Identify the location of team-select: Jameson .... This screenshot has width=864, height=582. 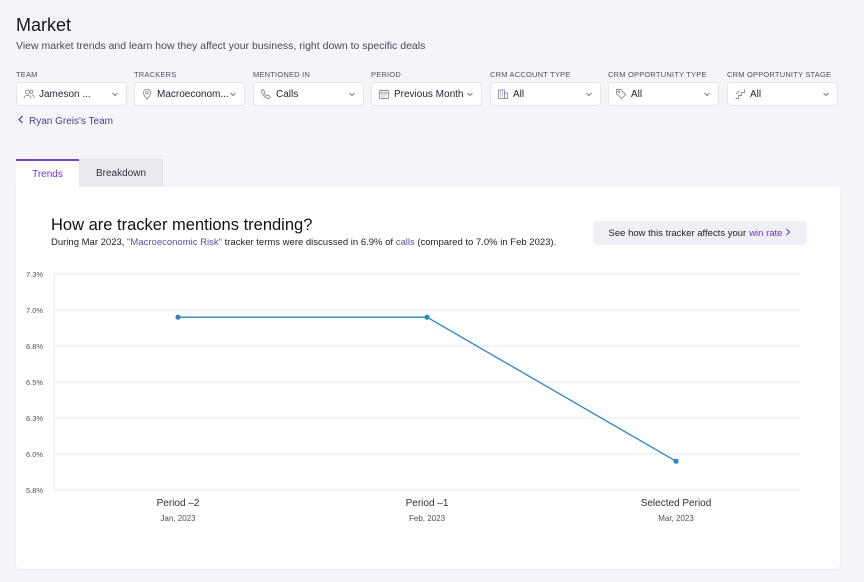
(71, 94).